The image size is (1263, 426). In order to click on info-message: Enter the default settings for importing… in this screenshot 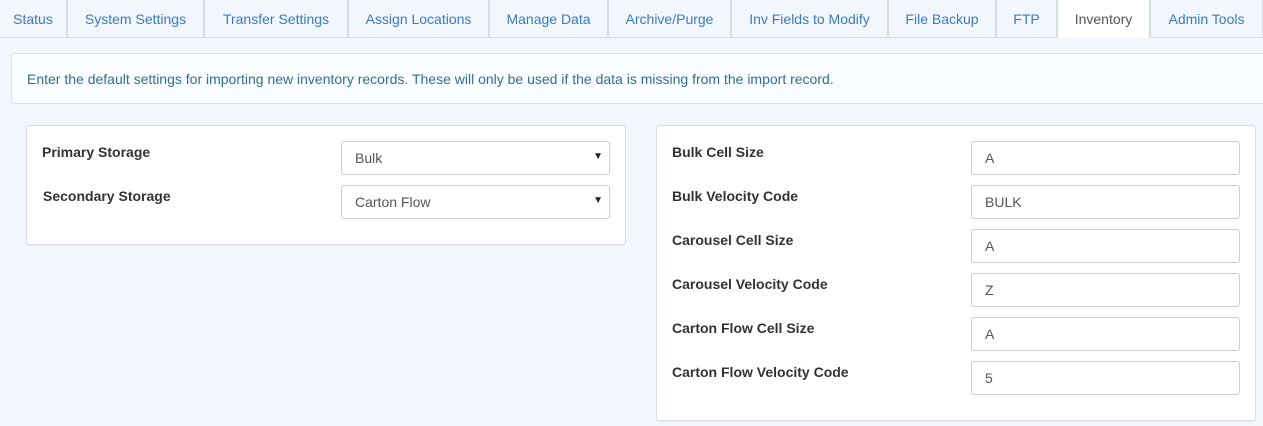, I will do `click(637, 78)`.